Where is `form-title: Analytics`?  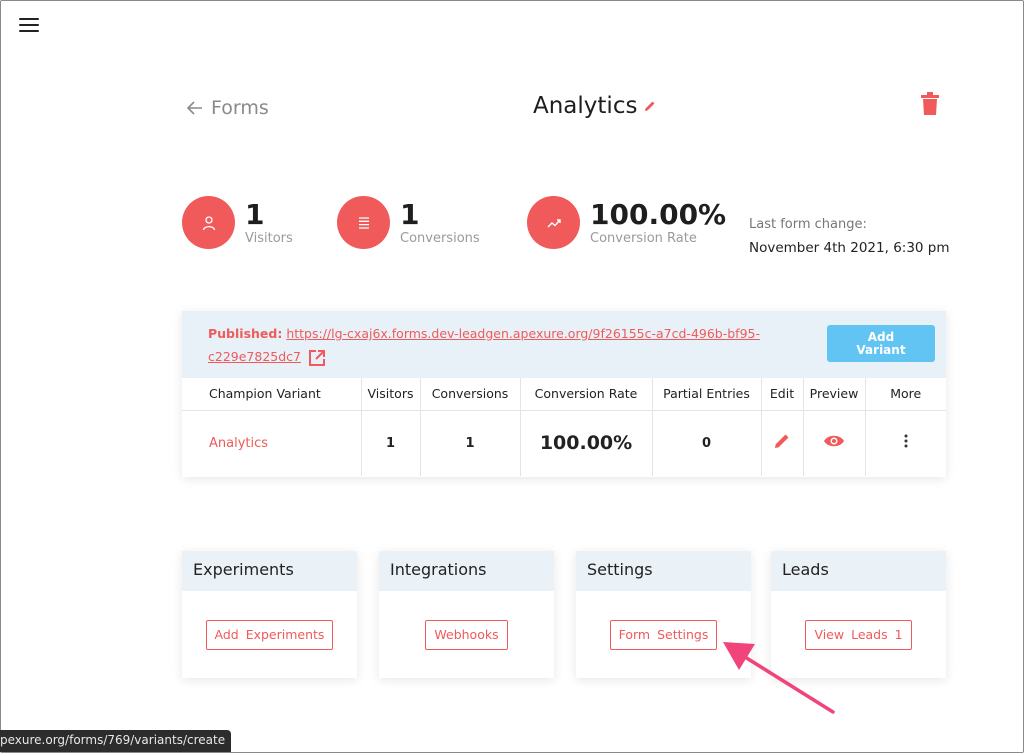 form-title: Analytics is located at coordinates (585, 106).